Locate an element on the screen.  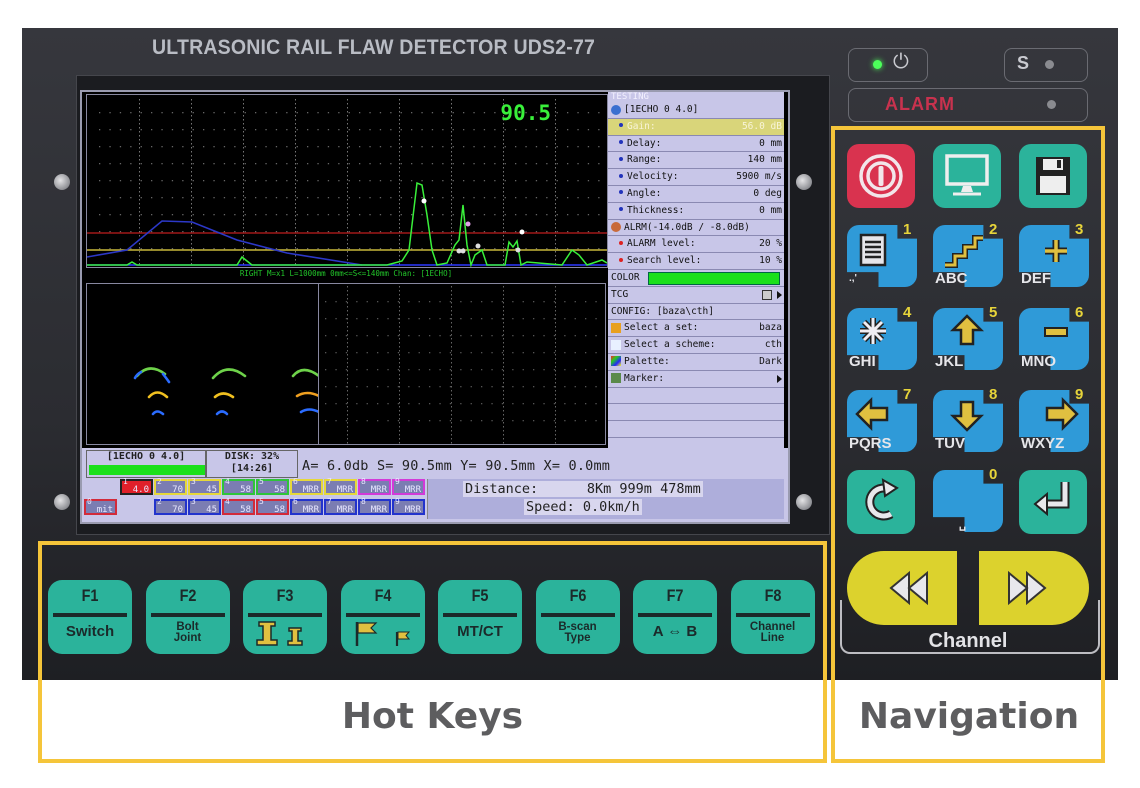
alarm-led is located at coordinates (1051, 104).